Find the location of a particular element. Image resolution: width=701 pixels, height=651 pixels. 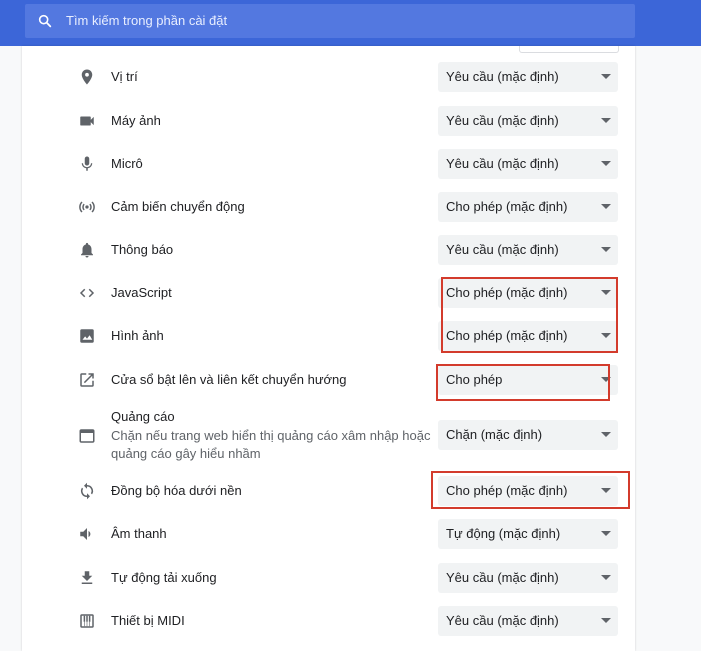

ads-window-icon is located at coordinates (87, 436).